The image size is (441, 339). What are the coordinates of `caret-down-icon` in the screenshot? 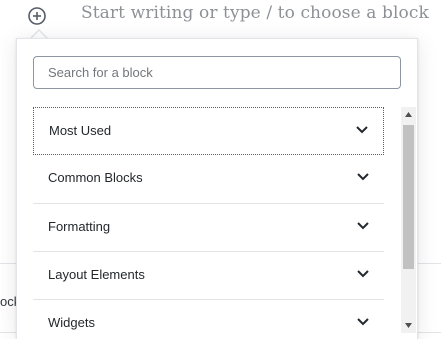 It's located at (408, 325).